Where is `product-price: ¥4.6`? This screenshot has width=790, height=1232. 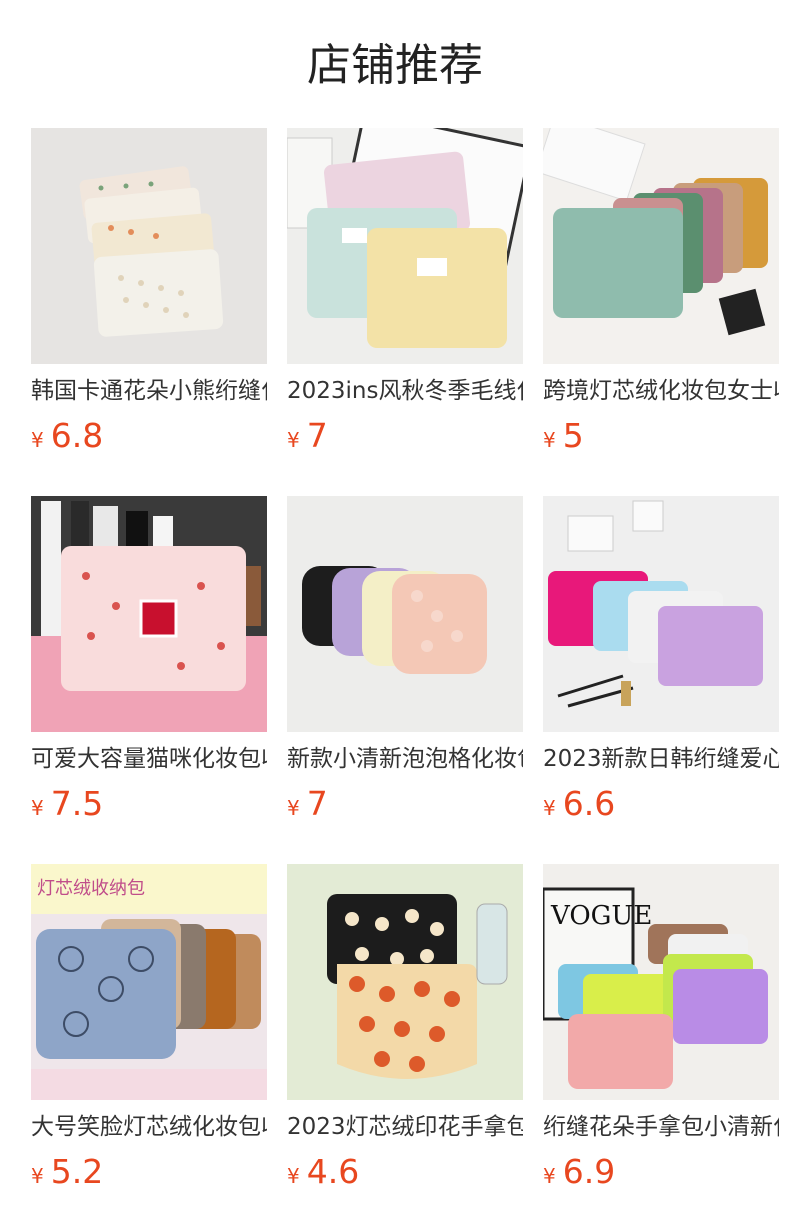 product-price: ¥4.6 is located at coordinates (323, 1172).